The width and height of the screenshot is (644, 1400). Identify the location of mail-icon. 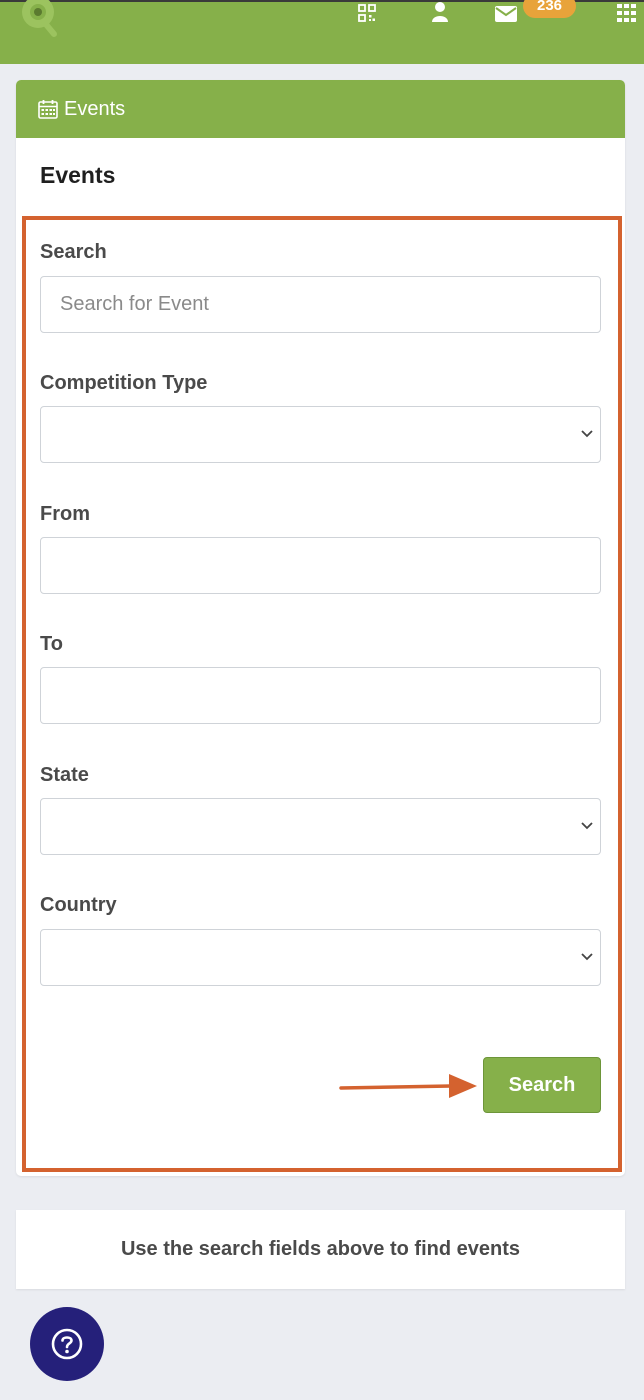
(506, 13).